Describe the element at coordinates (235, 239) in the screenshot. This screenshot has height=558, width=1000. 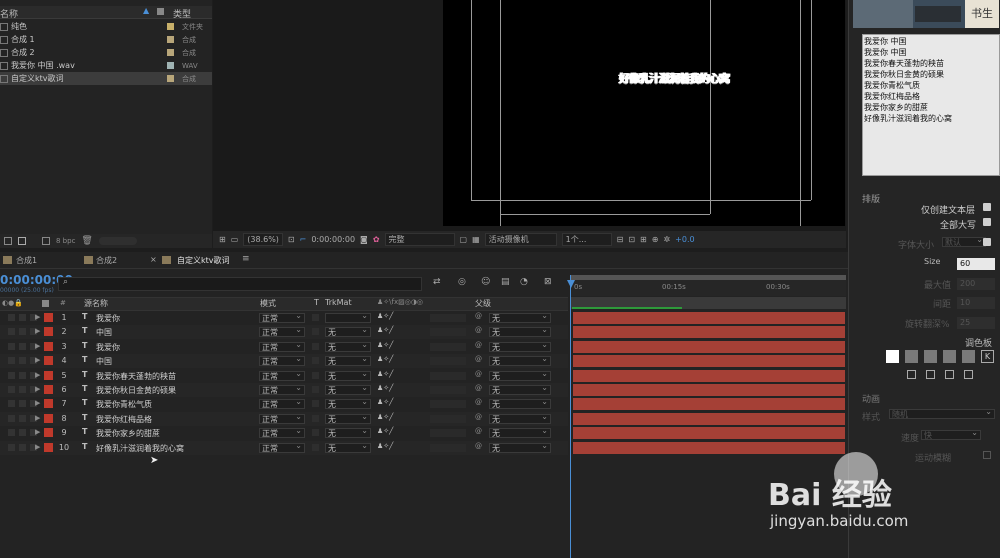
I see `monitor-icon: ▭` at that location.